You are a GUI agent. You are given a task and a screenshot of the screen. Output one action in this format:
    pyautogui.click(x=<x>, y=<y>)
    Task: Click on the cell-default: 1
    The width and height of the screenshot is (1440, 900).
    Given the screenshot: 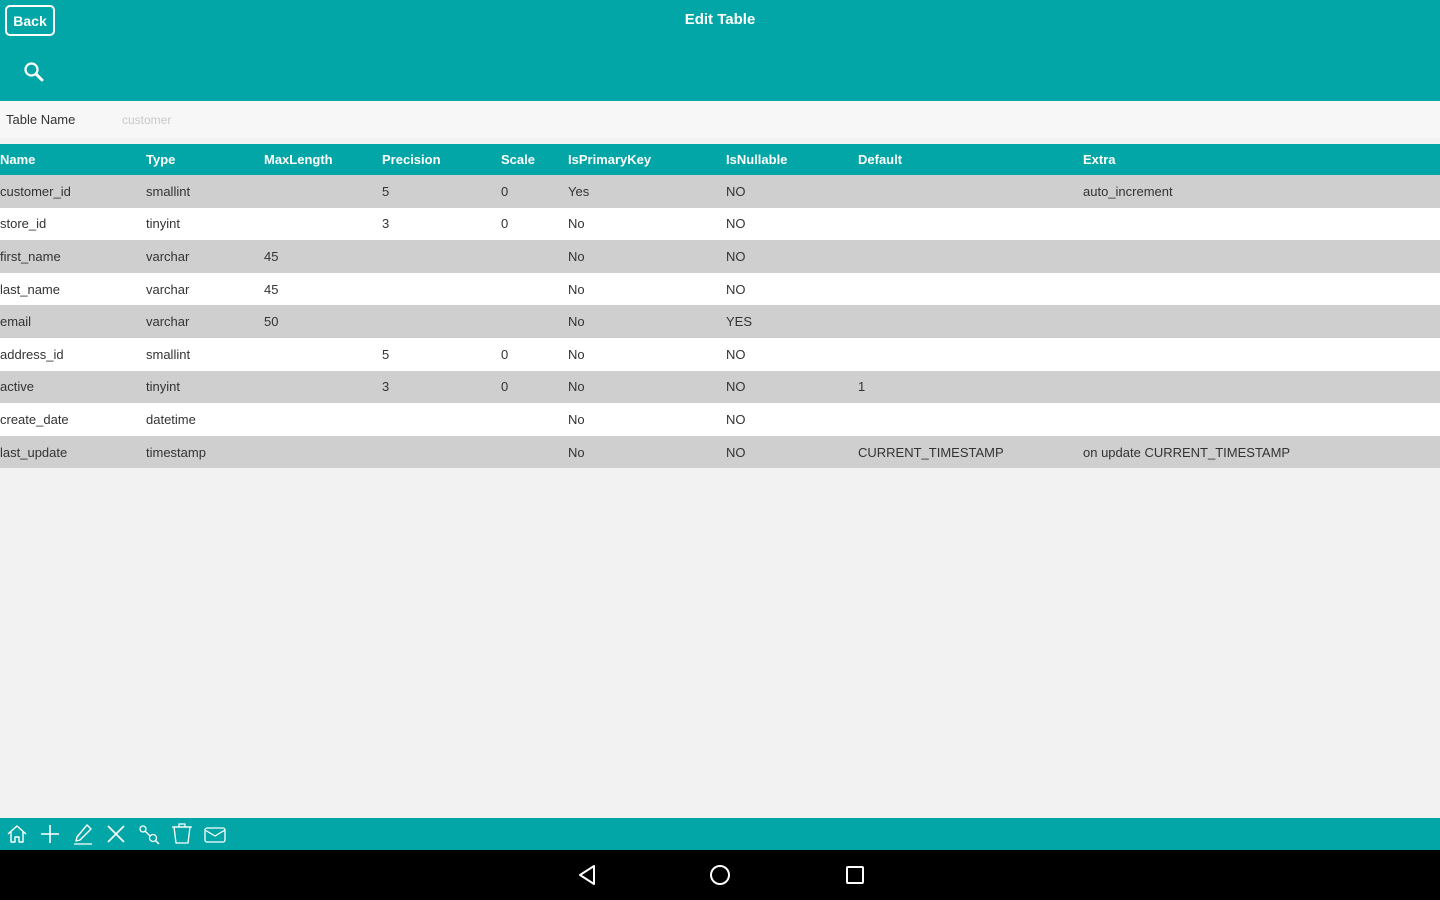 What is the action you would take?
    pyautogui.click(x=862, y=387)
    